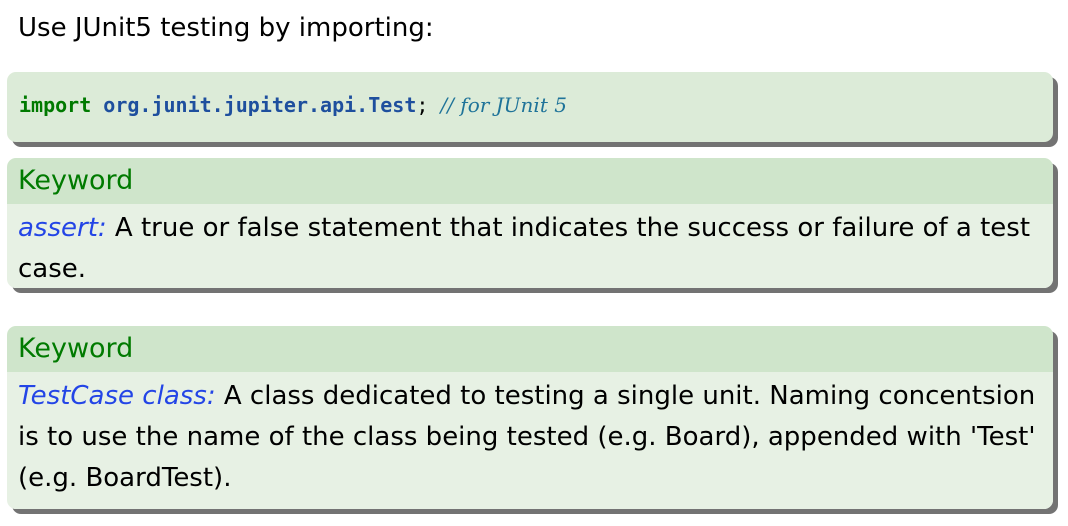 The height and width of the screenshot is (526, 1068). What do you see at coordinates (422, 105) in the screenshot?
I see `semicolon: ;` at bounding box center [422, 105].